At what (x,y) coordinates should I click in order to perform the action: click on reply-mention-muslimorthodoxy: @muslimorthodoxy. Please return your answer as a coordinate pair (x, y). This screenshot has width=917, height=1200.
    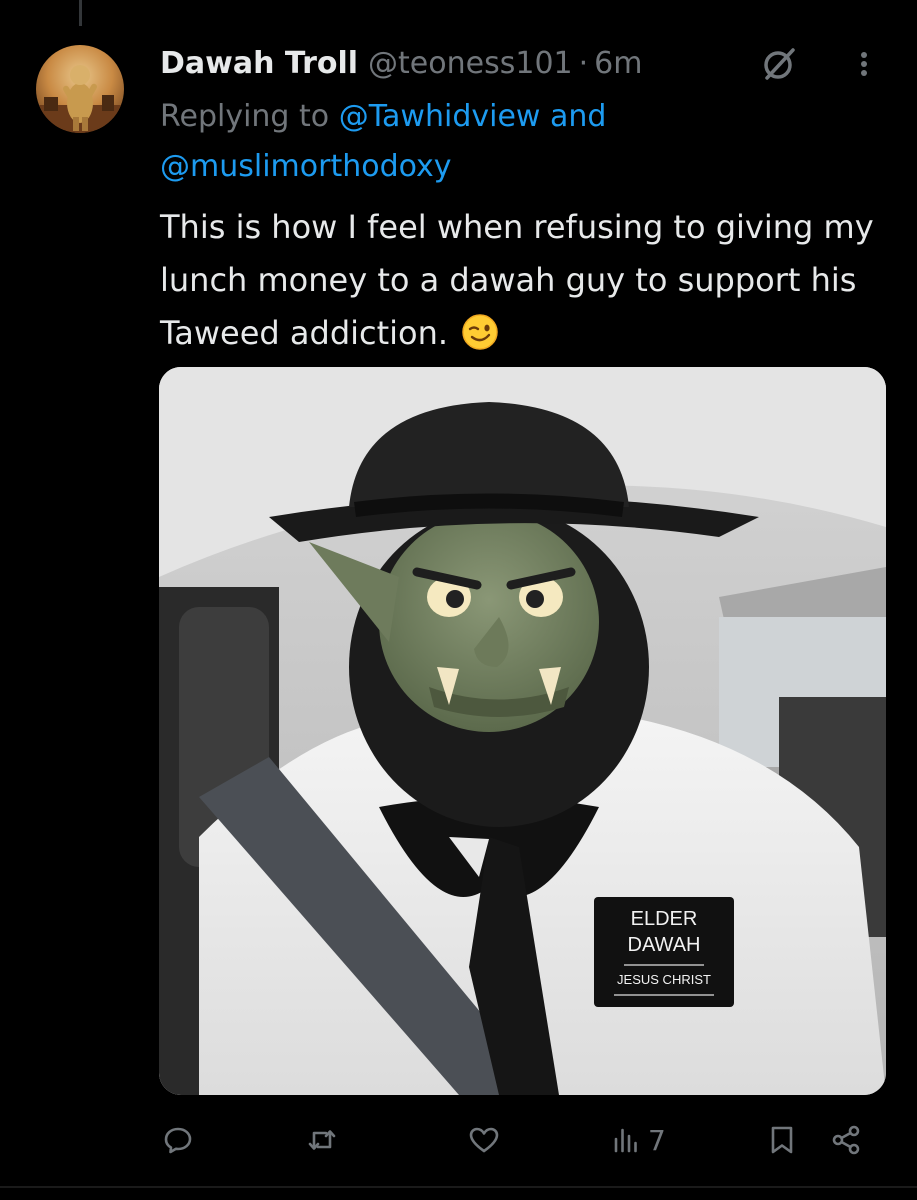
    Looking at the image, I should click on (306, 166).